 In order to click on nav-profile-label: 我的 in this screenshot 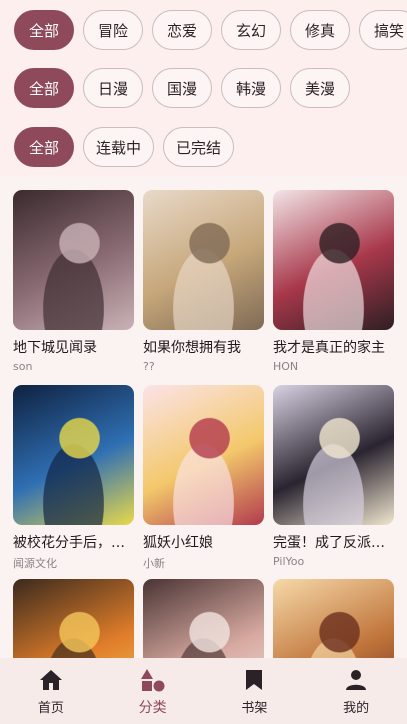, I will do `click(356, 708)`.